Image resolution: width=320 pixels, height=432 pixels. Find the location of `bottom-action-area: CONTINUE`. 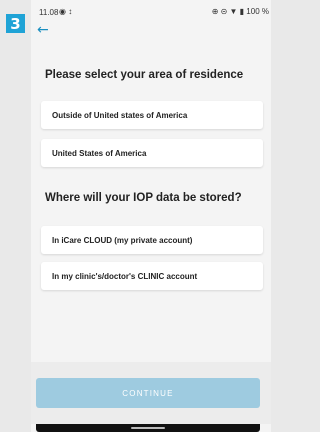

bottom-action-area: CONTINUE is located at coordinates (151, 393).